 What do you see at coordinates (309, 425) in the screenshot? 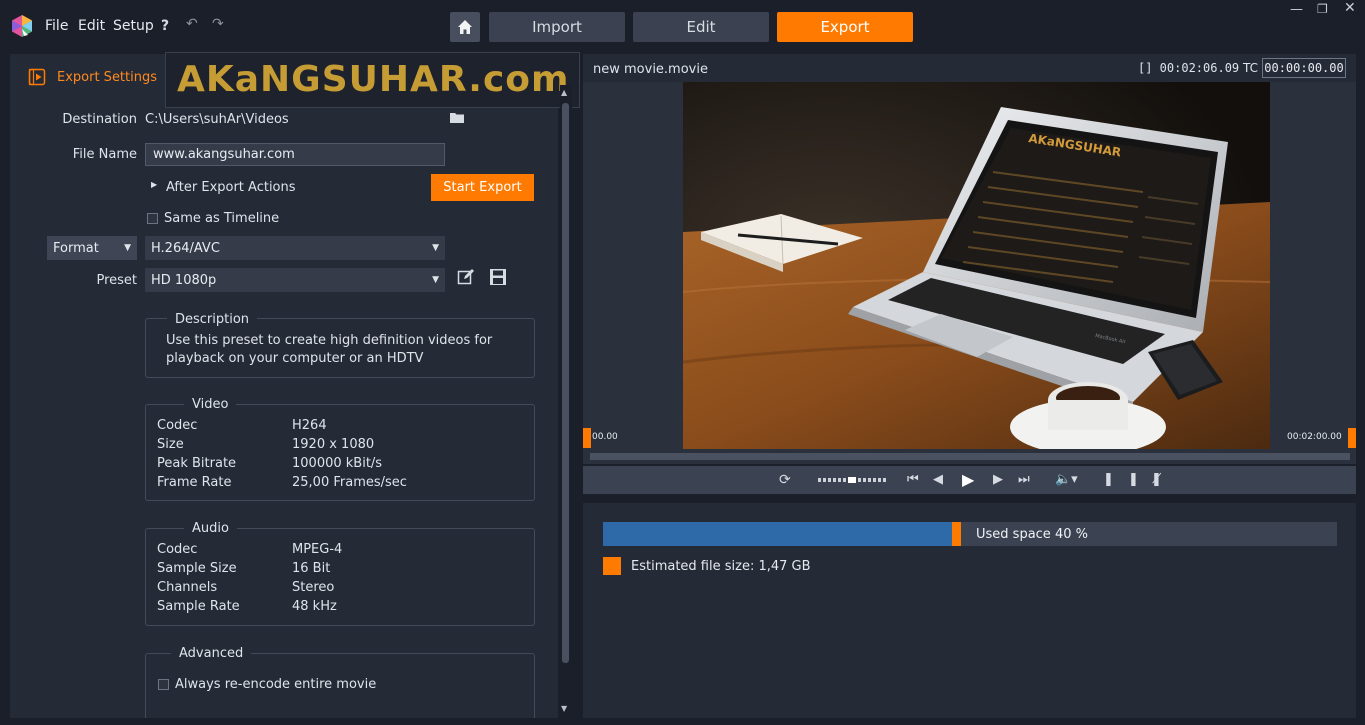
I see `video-codec-value: H264` at bounding box center [309, 425].